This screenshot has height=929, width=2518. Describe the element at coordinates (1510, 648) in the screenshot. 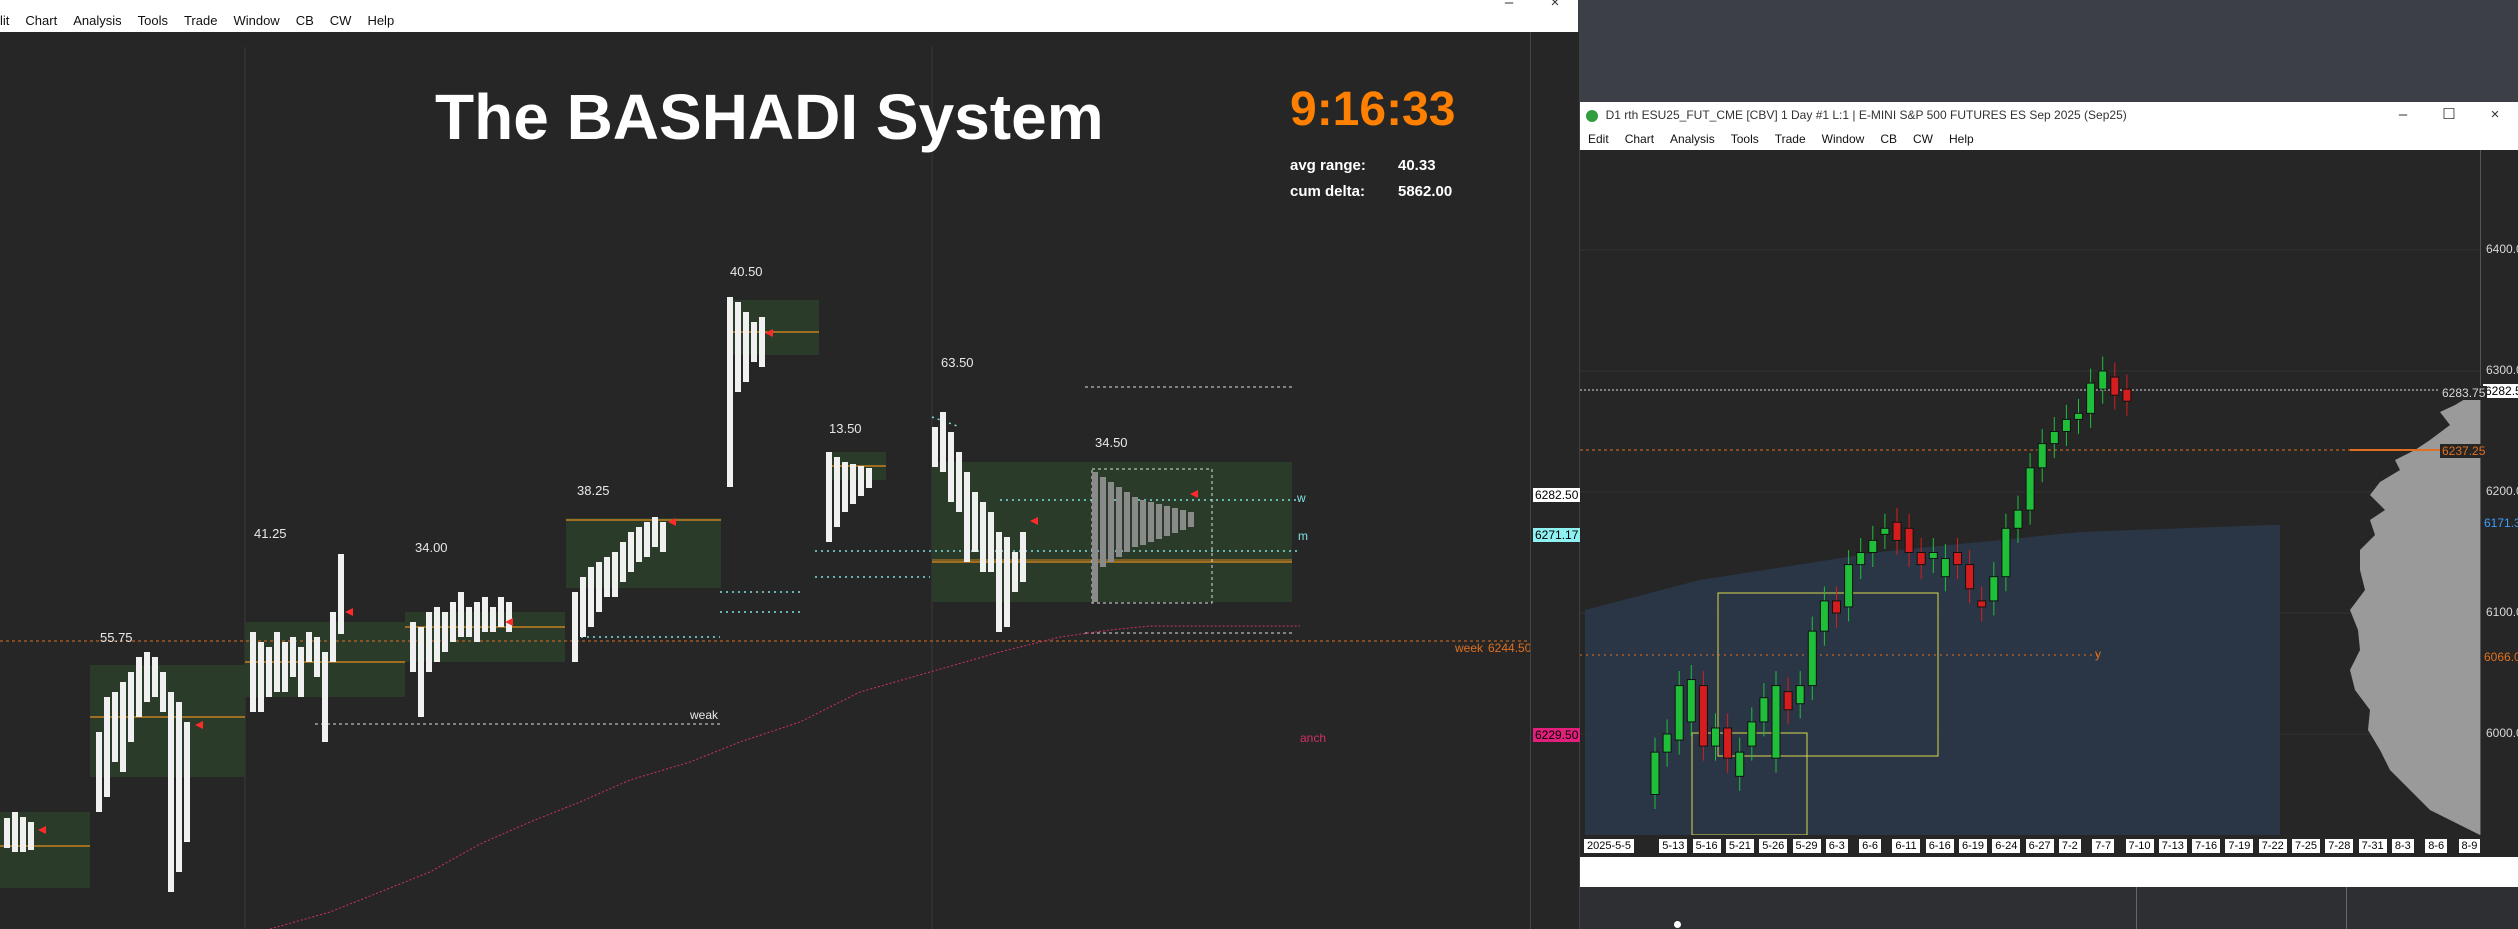

I see `week-value: 6244.50` at that location.